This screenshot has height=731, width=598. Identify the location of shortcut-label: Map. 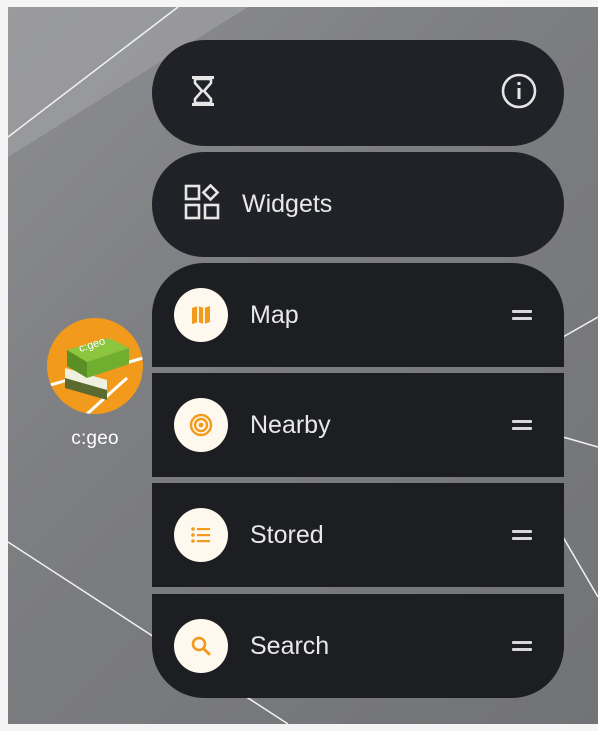
(274, 314).